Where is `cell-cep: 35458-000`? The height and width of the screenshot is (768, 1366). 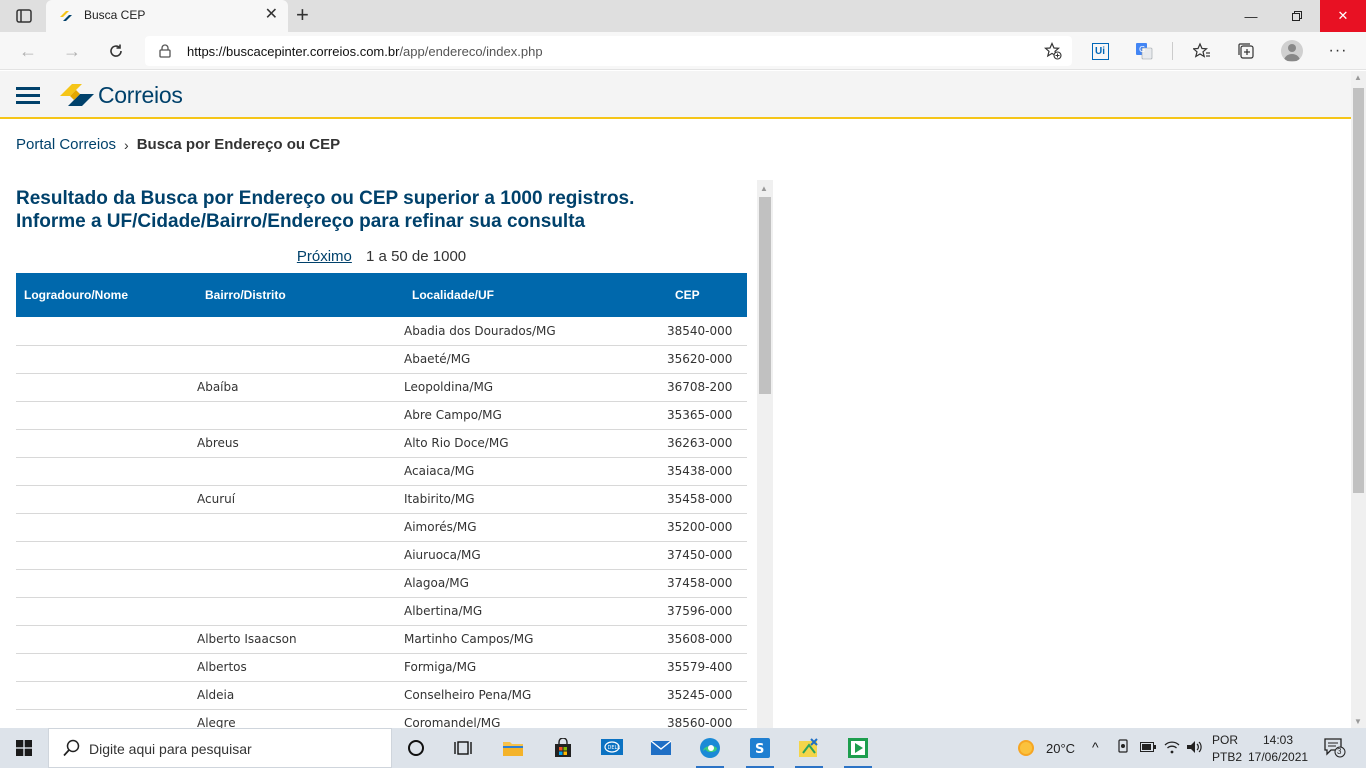
cell-cep: 35458-000 is located at coordinates (707, 499).